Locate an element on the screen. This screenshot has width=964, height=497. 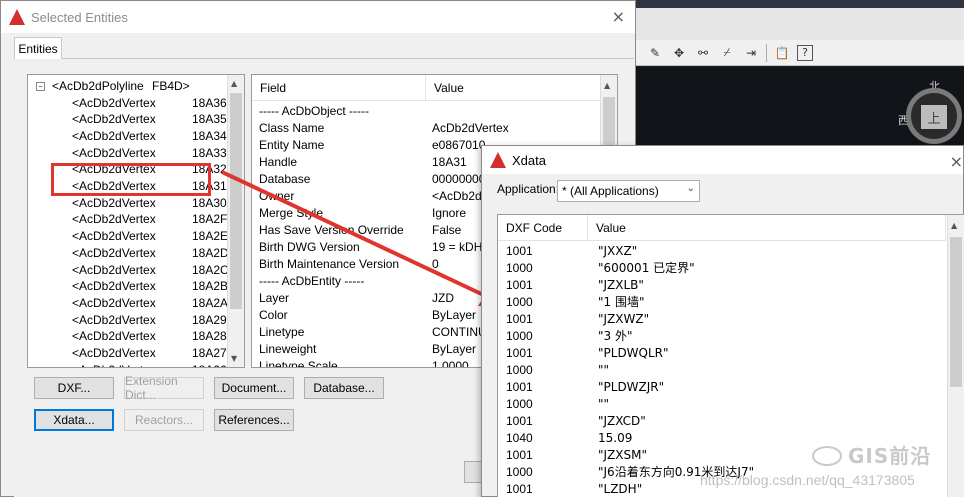
xdata-titlebar: Xdata × is located at coordinates (722, 160).